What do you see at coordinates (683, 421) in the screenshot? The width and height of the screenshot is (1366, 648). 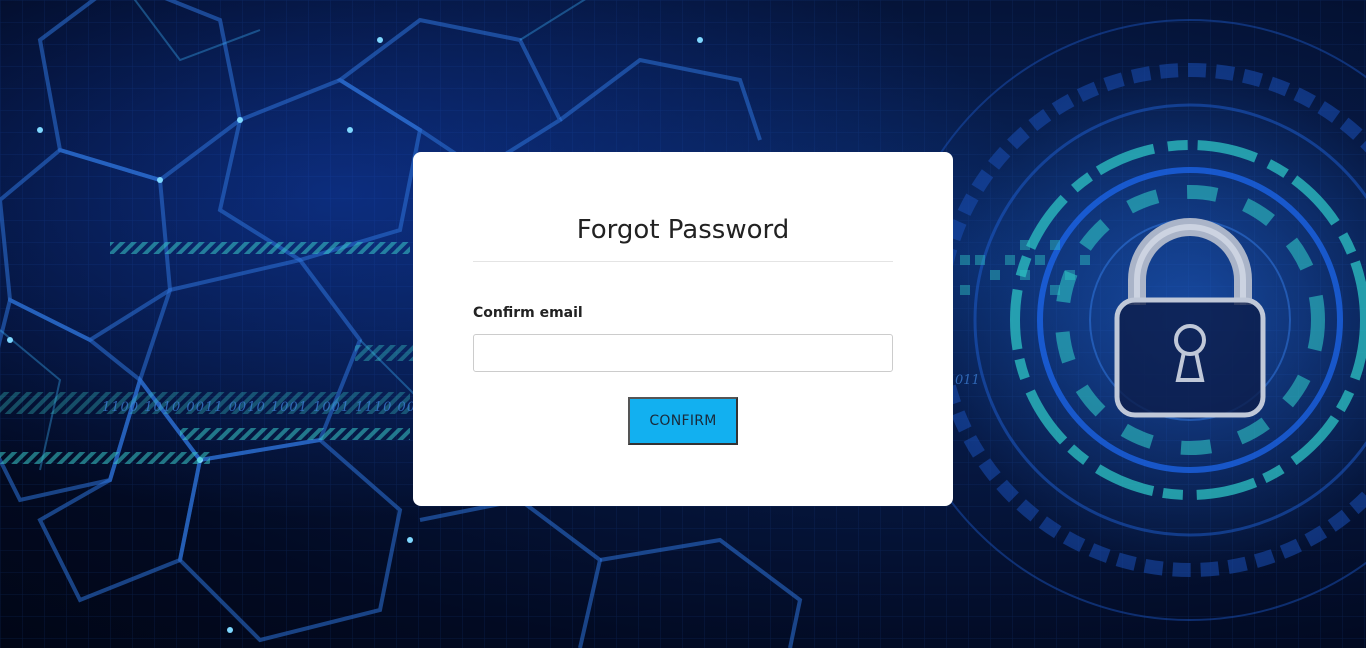 I see `confirm-button: CONFIRM` at bounding box center [683, 421].